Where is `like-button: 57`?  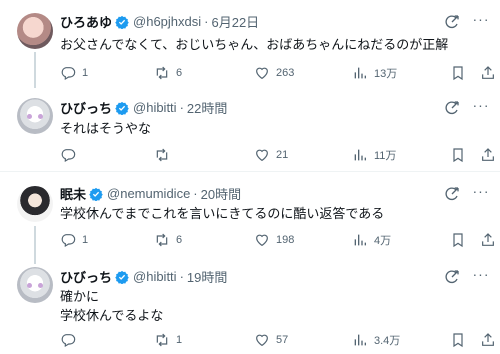 like-button: 57 is located at coordinates (271, 340).